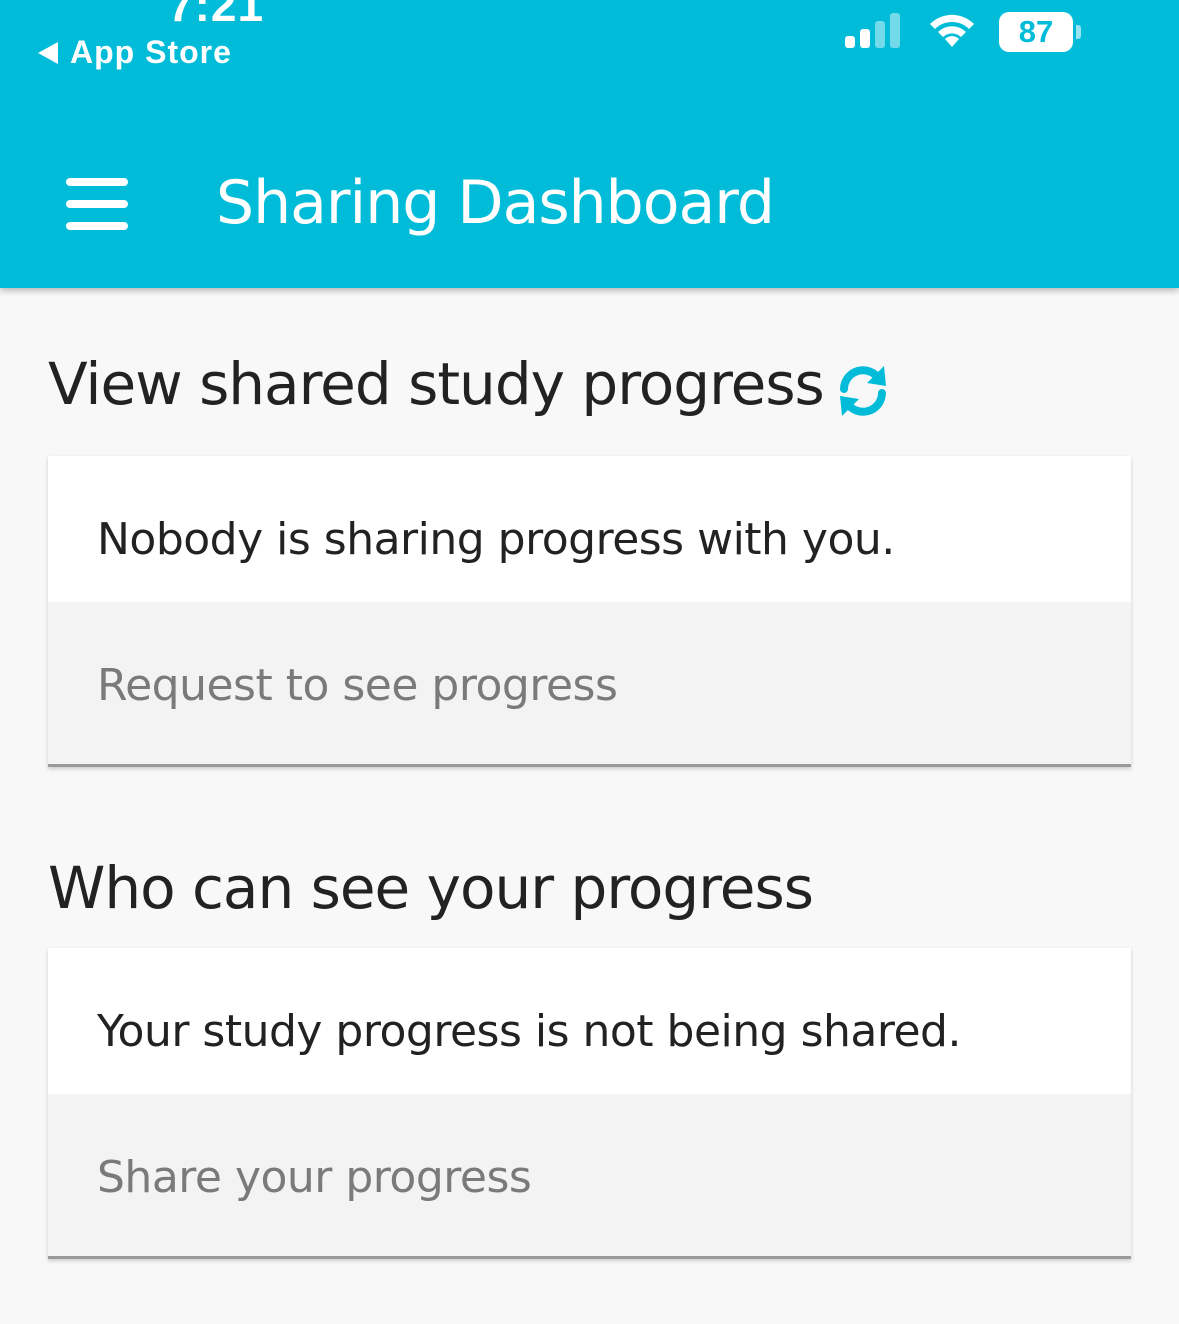 This screenshot has width=1179, height=1324. I want to click on hamburger-menu-icon, so click(97, 204).